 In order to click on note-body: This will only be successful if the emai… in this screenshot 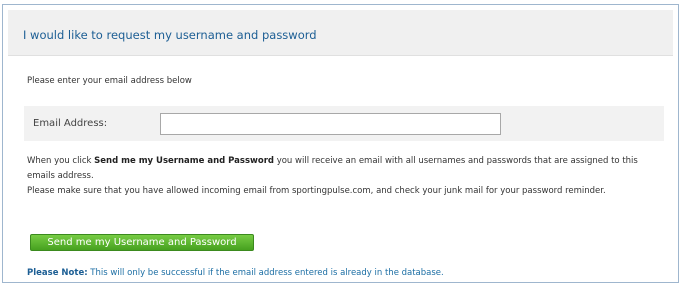, I will do `click(265, 273)`.